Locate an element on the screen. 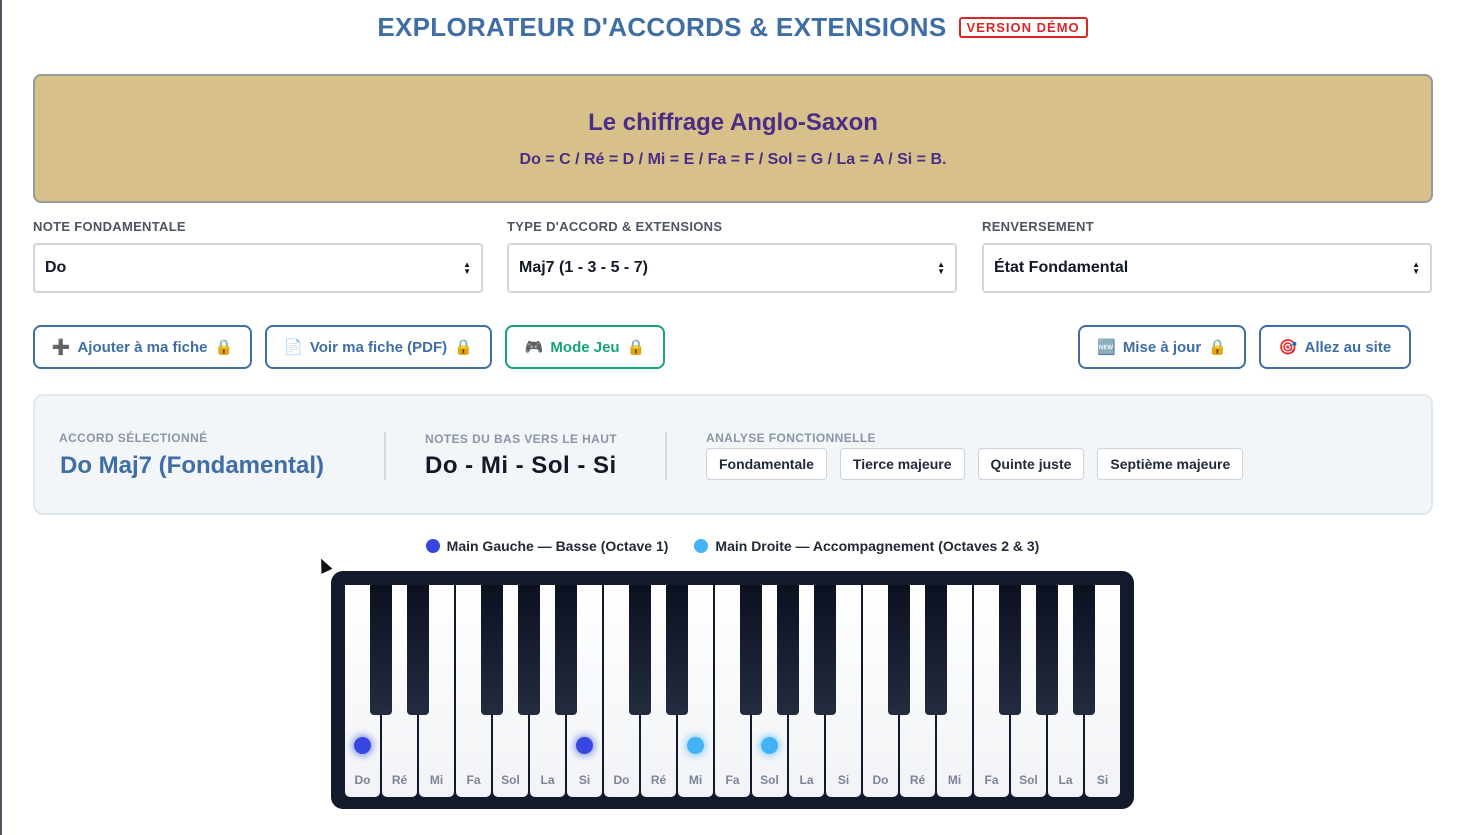  update-label: Mise à jour is located at coordinates (1162, 347).